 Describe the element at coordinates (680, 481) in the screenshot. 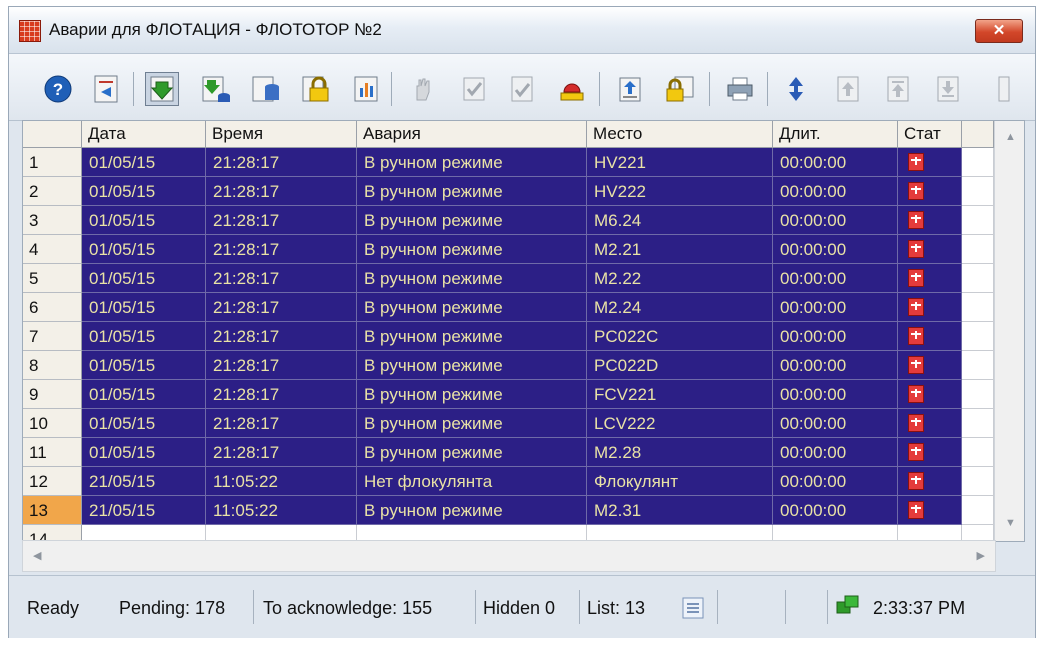

I see `cell-place: Флокулянт` at that location.